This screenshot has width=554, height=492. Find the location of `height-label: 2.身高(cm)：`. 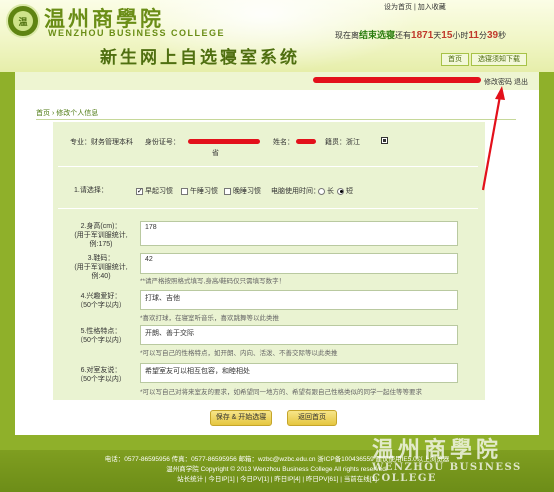

height-label: 2.身高(cm)： is located at coordinates (101, 226).